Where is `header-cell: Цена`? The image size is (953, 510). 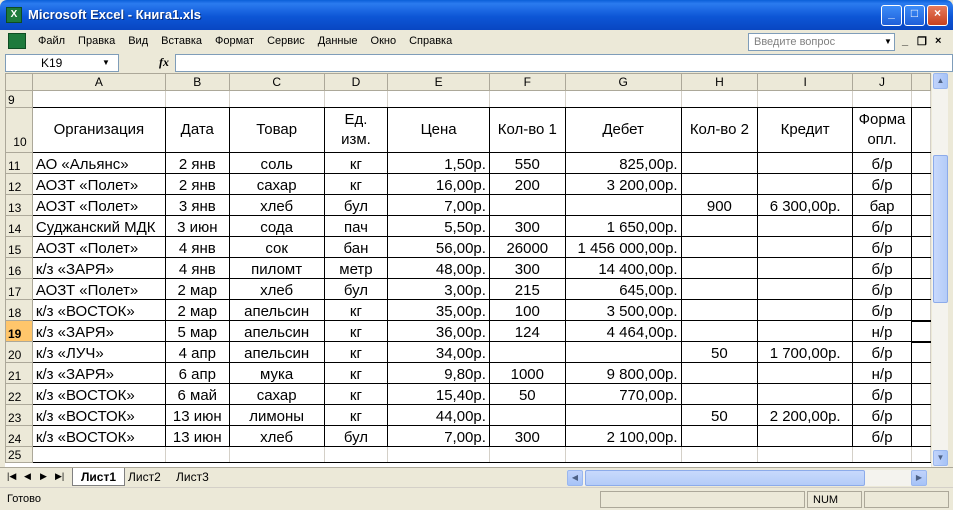 header-cell: Цена is located at coordinates (438, 130).